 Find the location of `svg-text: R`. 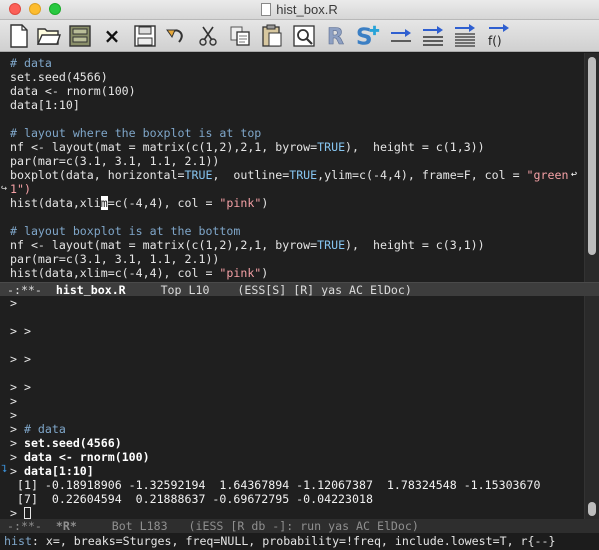

svg-text: R is located at coordinates (335, 36).